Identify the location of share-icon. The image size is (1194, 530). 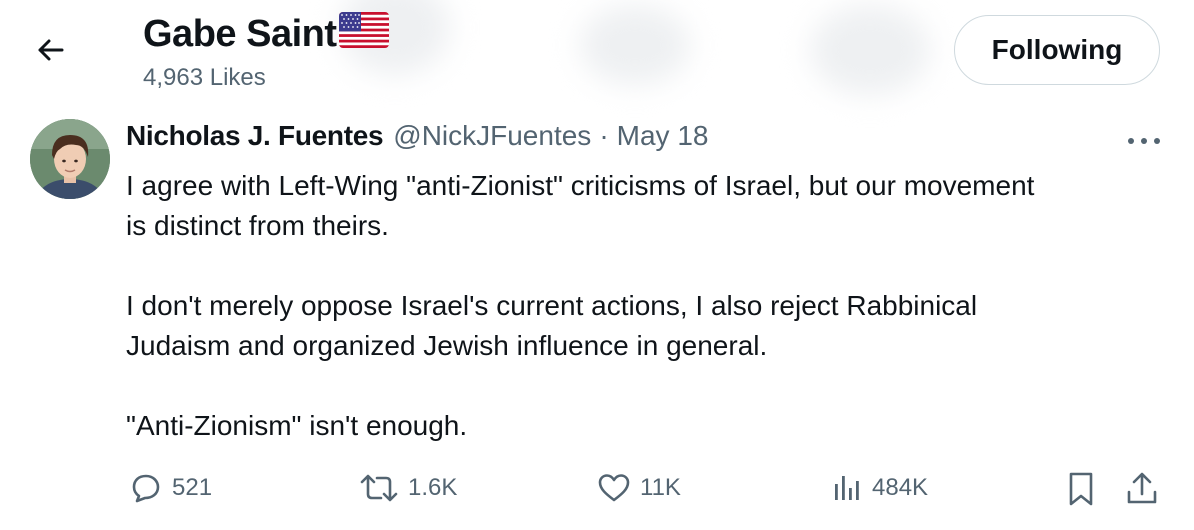
(1142, 488).